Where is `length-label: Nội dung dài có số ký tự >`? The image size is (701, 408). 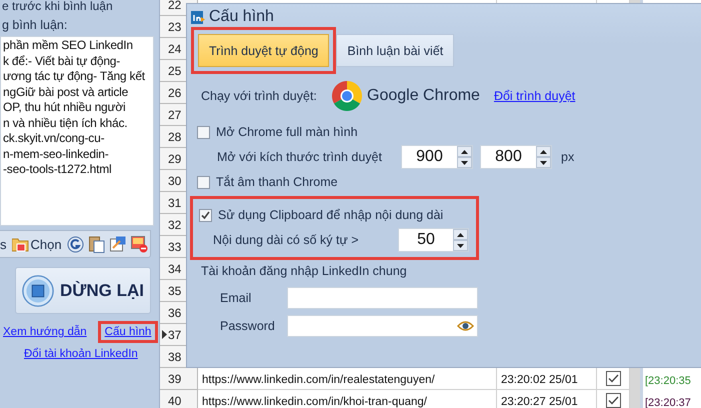
length-label: Nội dung dài có số ký tự > is located at coordinates (286, 240).